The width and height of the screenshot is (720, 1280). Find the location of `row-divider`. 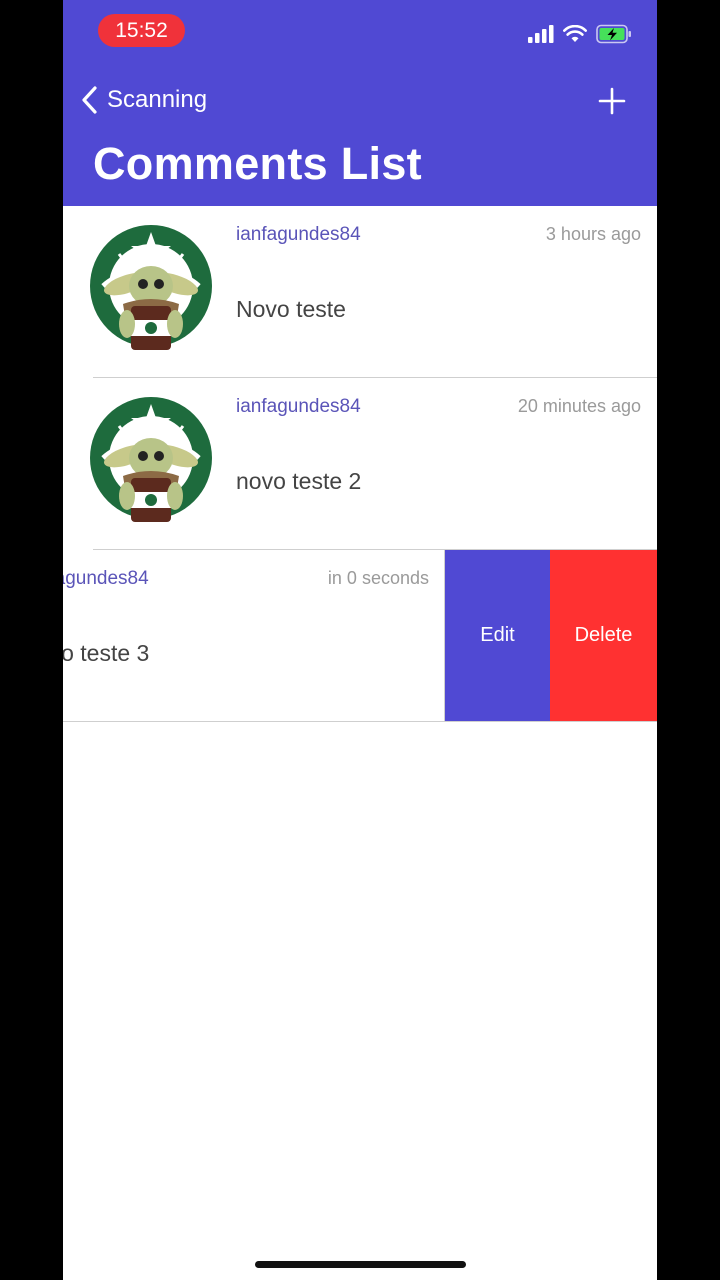

row-divider is located at coordinates (360, 721).